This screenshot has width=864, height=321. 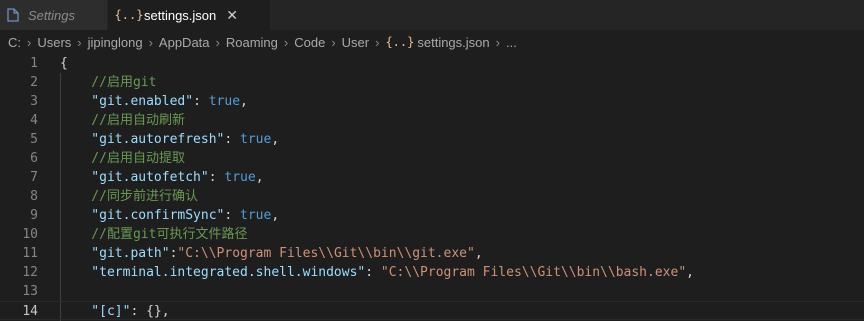 I want to click on code-text: "git.autofetch": true,, so click(x=162, y=177).